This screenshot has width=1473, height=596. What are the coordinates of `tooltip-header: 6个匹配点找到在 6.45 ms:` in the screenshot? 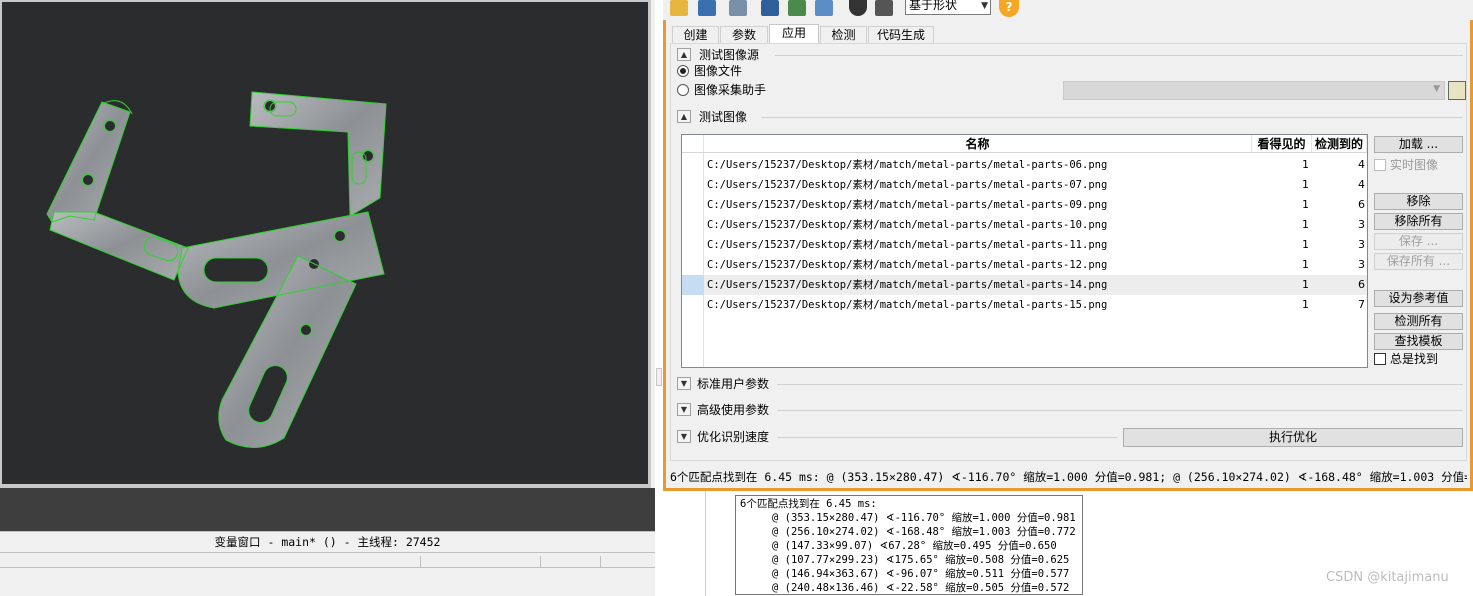 It's located at (808, 504).